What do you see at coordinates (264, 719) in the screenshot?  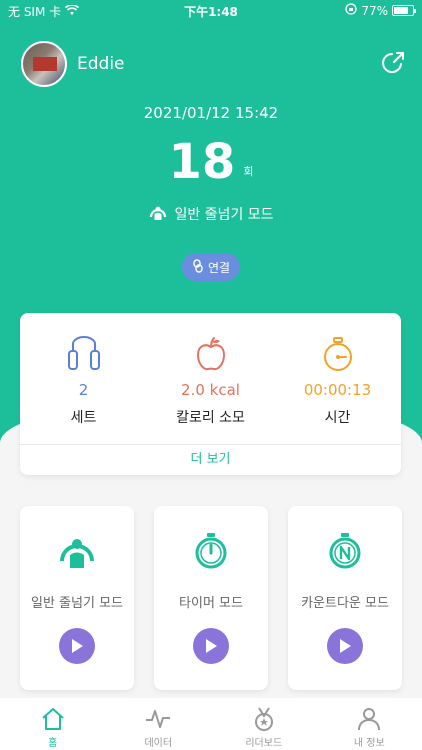 I see `medal-icon` at bounding box center [264, 719].